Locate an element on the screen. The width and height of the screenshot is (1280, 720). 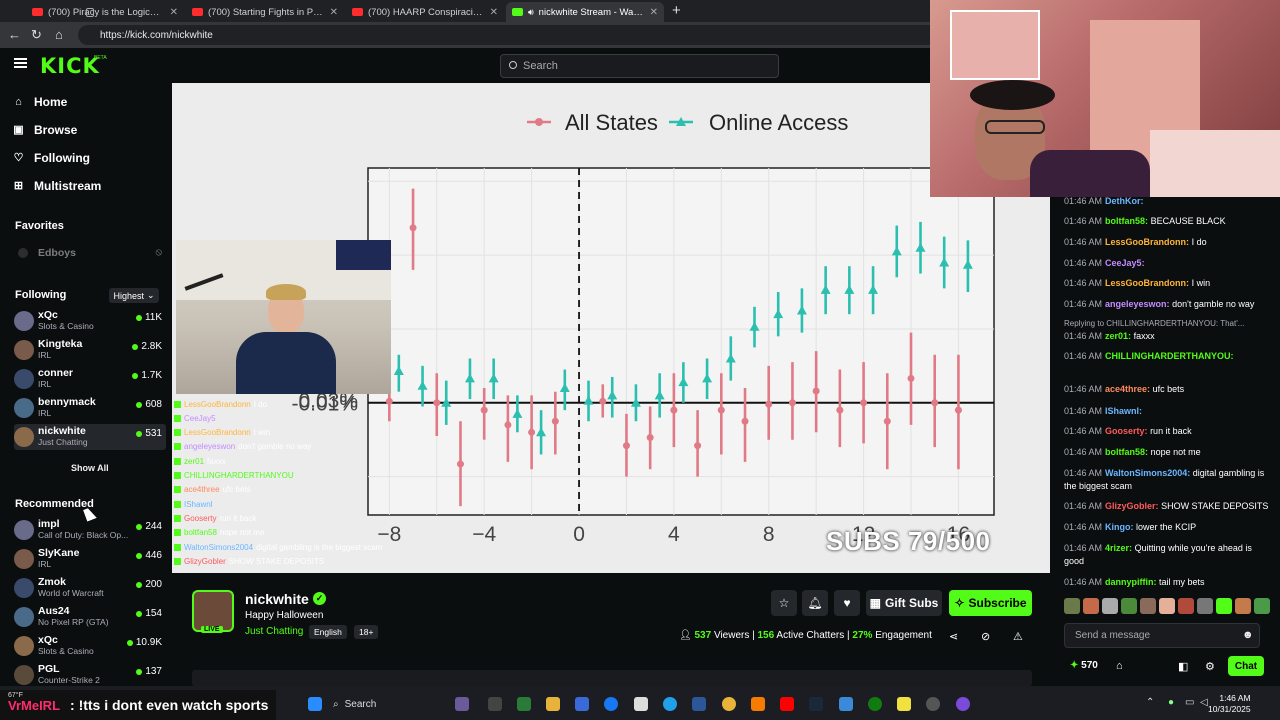
sidebar-item-following: ♡ Following is located at coordinates (51, 158).